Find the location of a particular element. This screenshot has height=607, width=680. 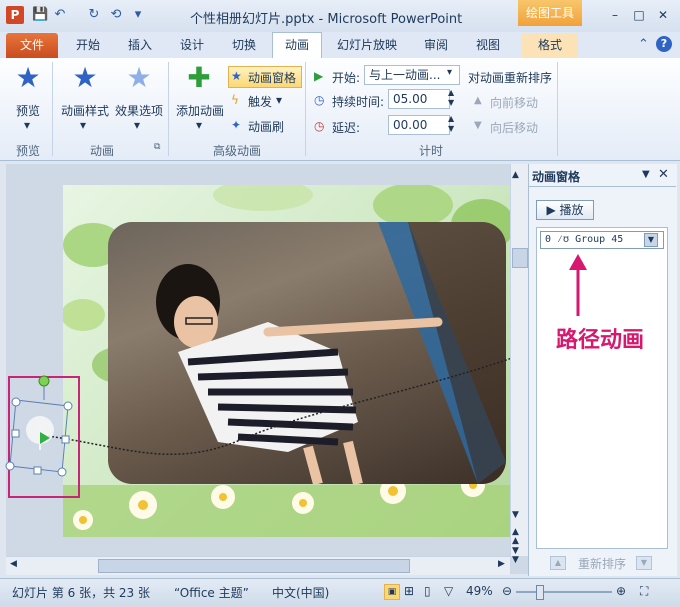

theme-name: “Office 主题” is located at coordinates (211, 592).